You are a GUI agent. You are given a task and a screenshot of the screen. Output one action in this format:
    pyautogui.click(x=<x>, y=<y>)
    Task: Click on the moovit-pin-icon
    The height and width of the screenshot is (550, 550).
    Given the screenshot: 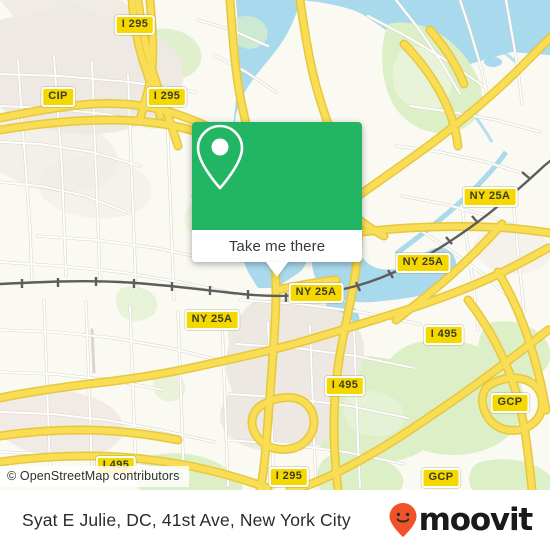 What is the action you would take?
    pyautogui.click(x=403, y=520)
    